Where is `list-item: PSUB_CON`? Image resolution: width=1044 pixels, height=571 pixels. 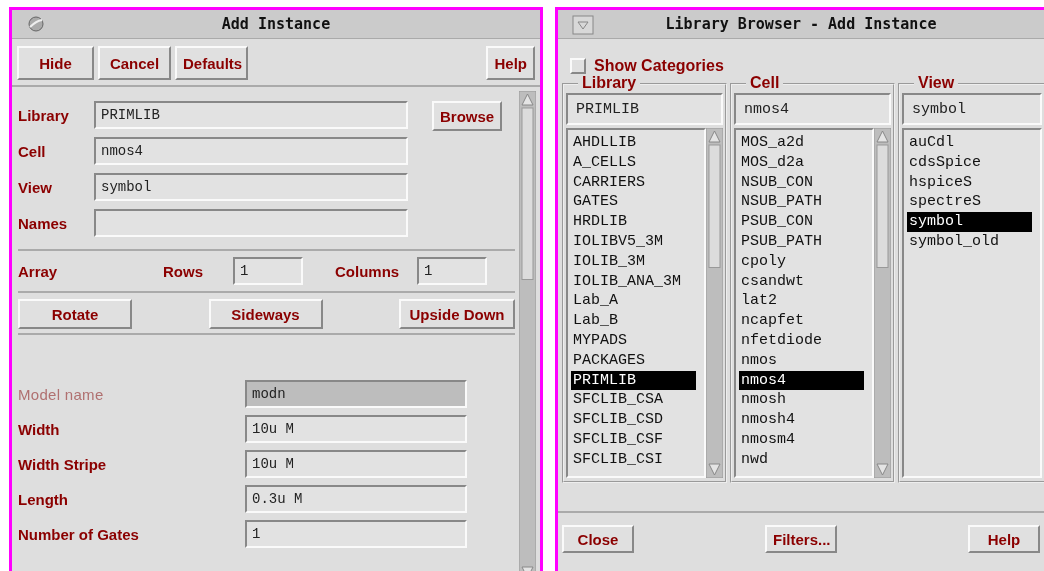
list-item: PSUB_CON is located at coordinates (801, 222).